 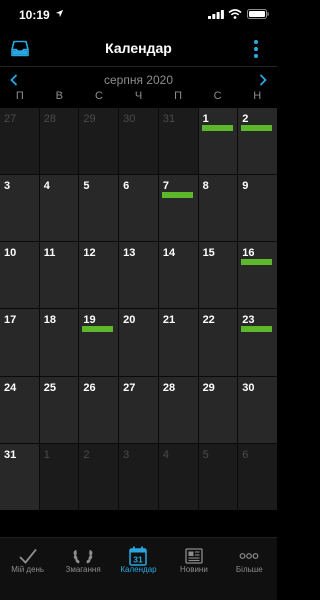 I want to click on day-number: 23, so click(x=248, y=320).